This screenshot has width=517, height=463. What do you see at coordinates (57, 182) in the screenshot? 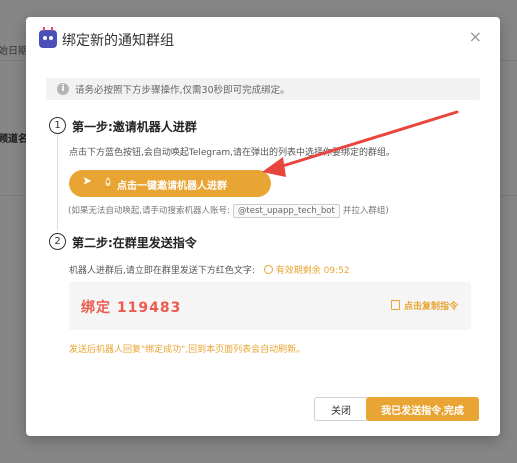
I see `step-connector-line` at bounding box center [57, 182].